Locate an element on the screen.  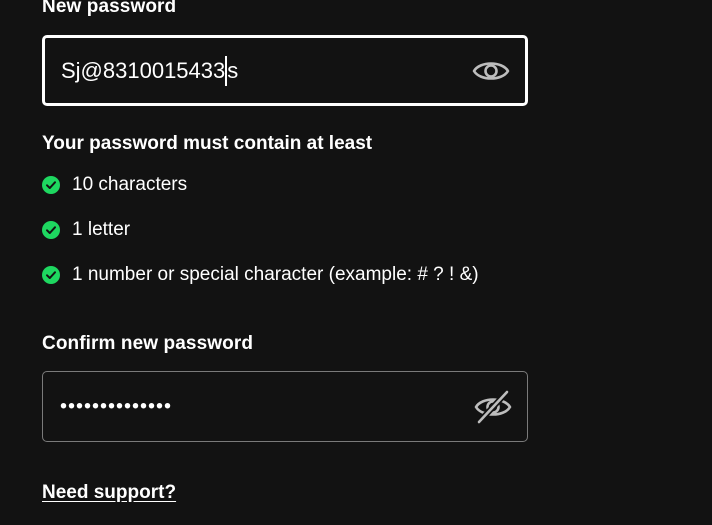
show-confirm-password-toggle is located at coordinates (493, 406).